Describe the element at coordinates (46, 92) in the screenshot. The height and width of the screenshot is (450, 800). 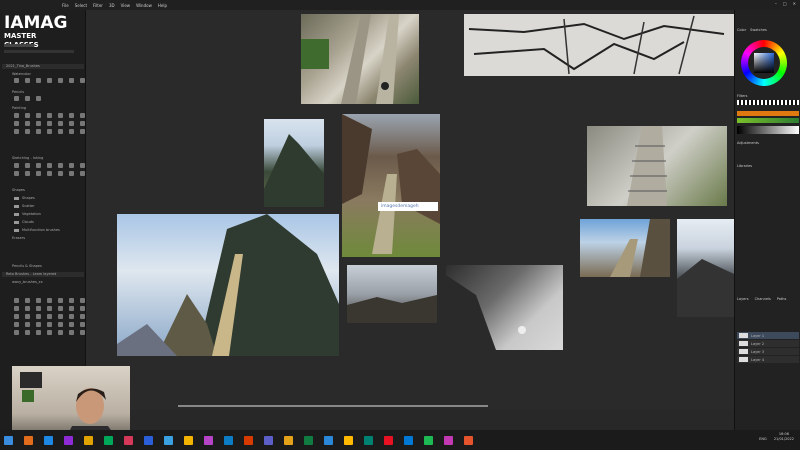
I see `brush-group-header: Pencils` at that location.